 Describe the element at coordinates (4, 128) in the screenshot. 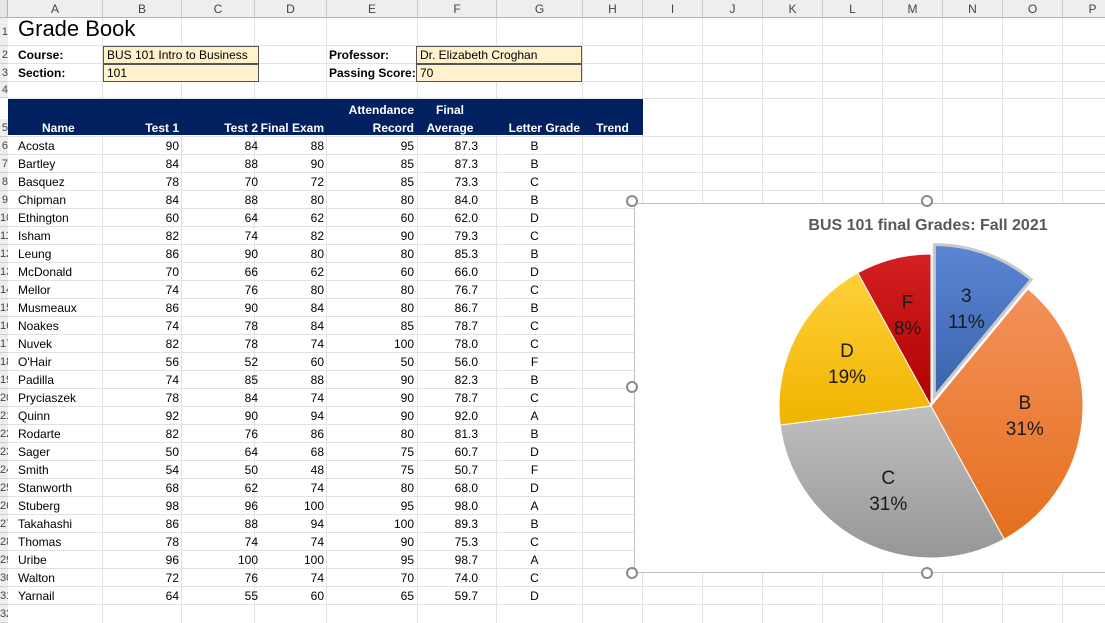

I see `row-header: 5` at that location.